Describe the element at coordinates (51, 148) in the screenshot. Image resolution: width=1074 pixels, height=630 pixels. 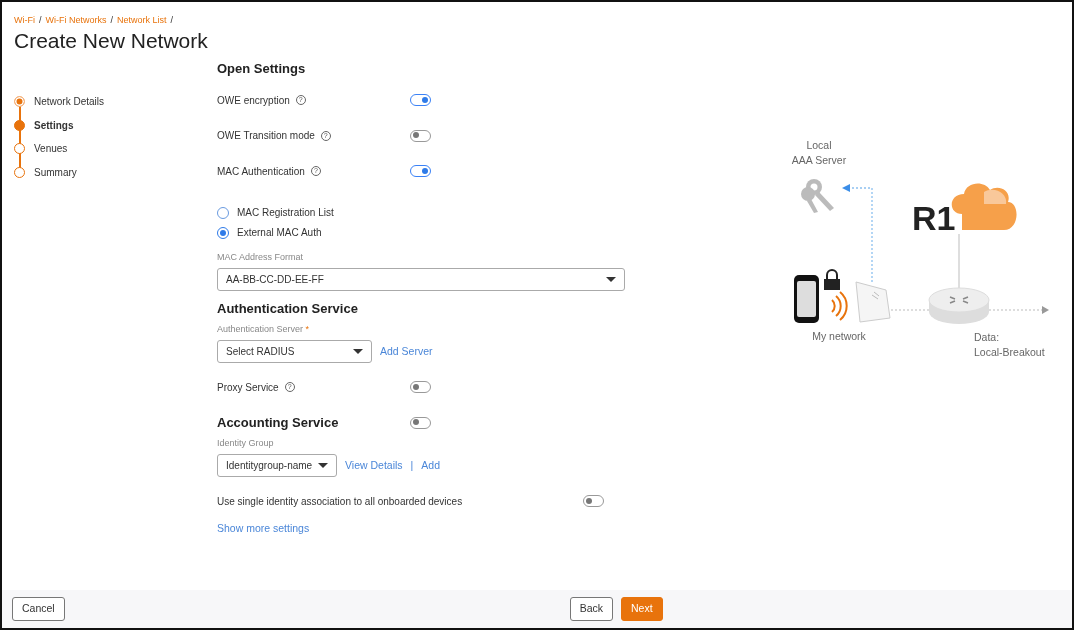
I see `step-label: Venues` at that location.